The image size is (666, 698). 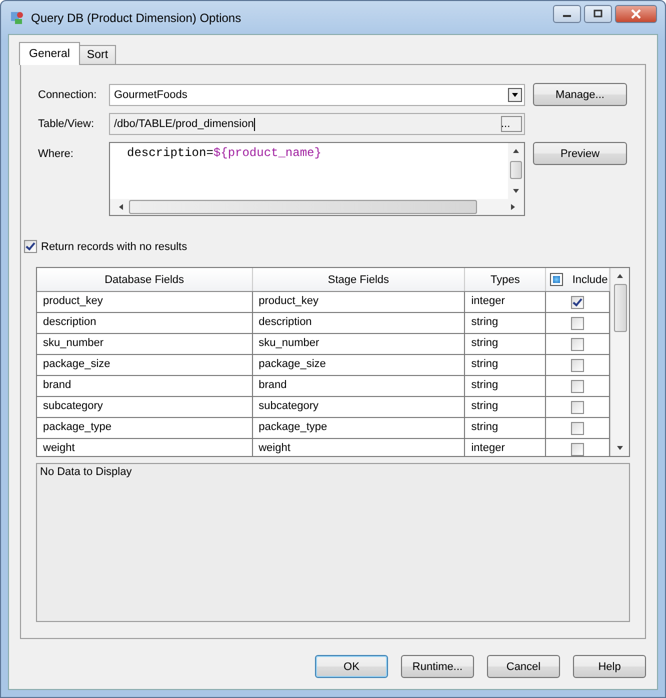 What do you see at coordinates (351, 666) in the screenshot?
I see `dialog-button: OK` at bounding box center [351, 666].